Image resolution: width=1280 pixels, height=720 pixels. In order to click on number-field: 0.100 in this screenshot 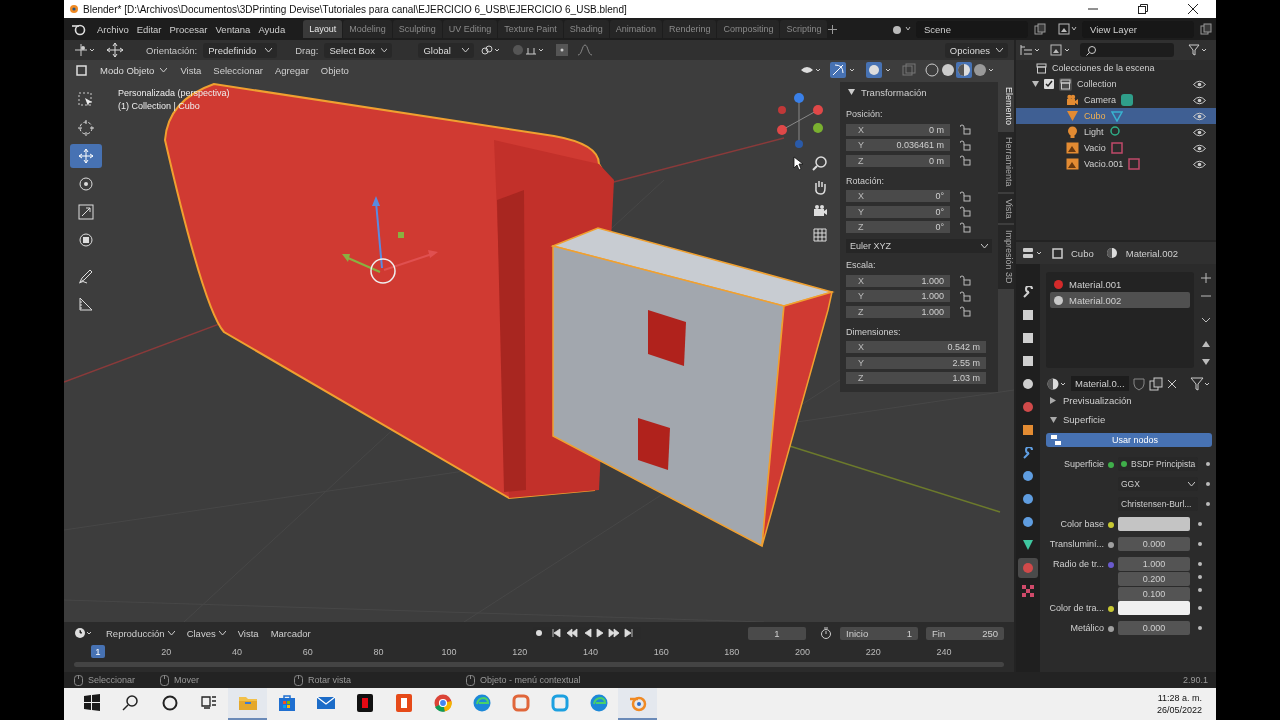, I will do `click(1154, 594)`.